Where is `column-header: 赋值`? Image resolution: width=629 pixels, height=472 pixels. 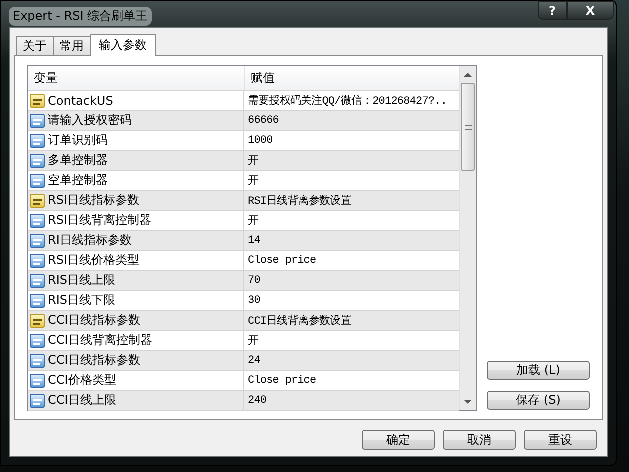
column-header: 赋值 is located at coordinates (352, 78).